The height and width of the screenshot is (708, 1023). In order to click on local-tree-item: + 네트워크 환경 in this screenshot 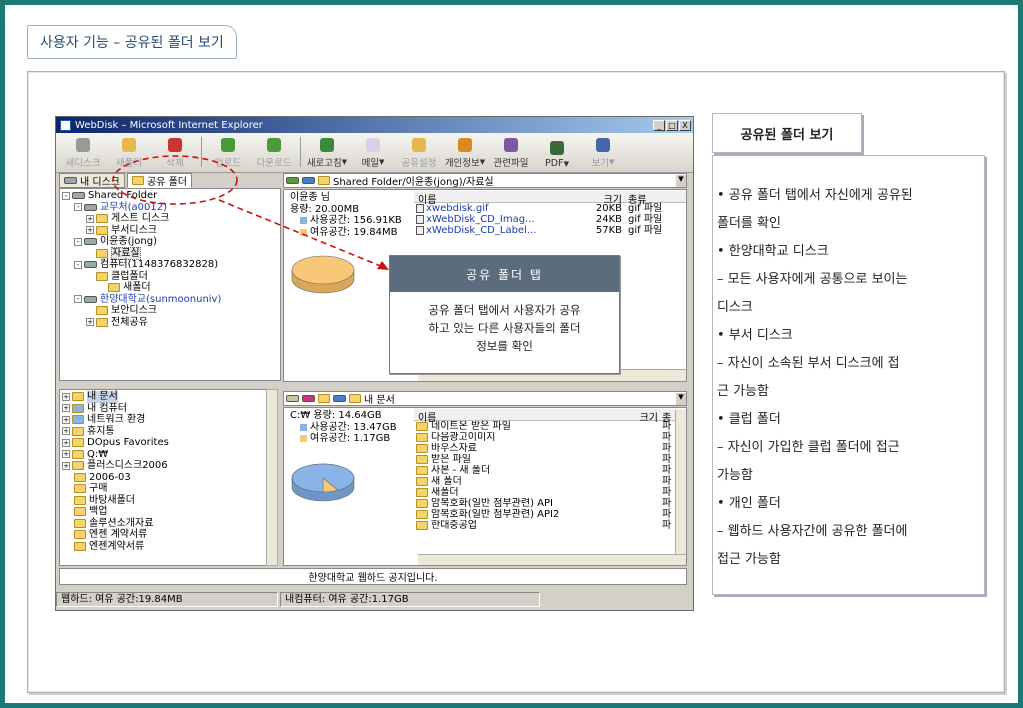, I will do `click(168, 420)`.